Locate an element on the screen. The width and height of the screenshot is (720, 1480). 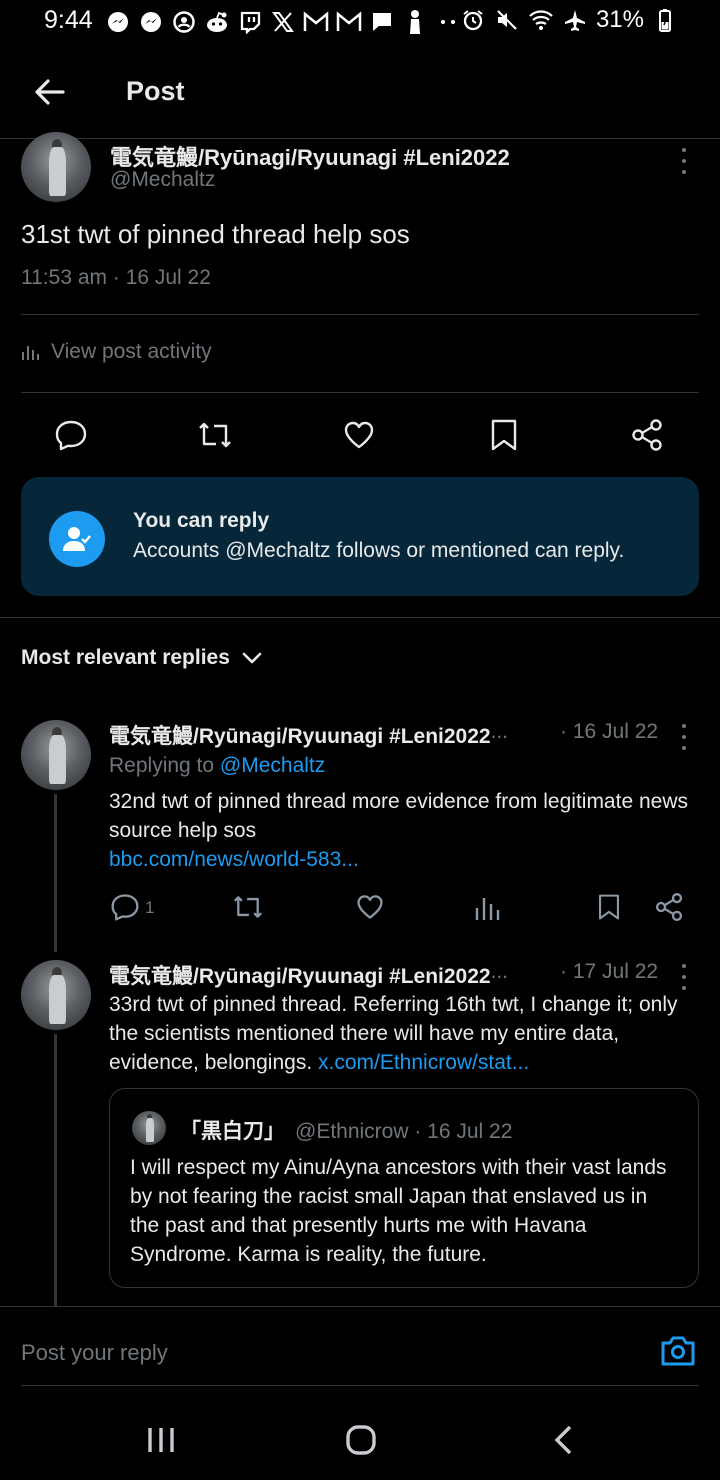
page-title: Post is located at coordinates (155, 91).